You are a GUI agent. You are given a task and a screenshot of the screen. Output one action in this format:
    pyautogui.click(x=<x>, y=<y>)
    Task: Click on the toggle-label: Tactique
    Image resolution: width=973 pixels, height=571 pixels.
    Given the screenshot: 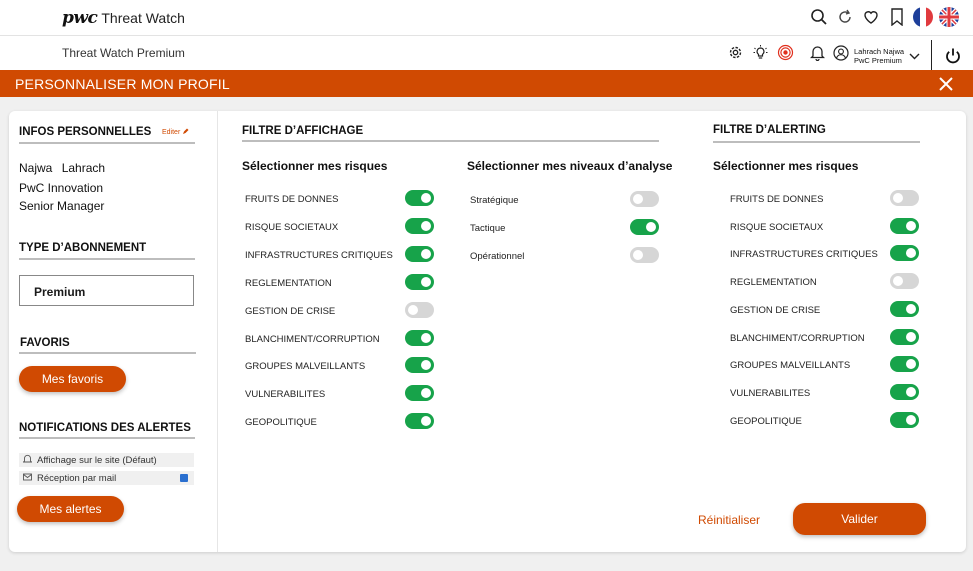 What is the action you would take?
    pyautogui.click(x=488, y=228)
    